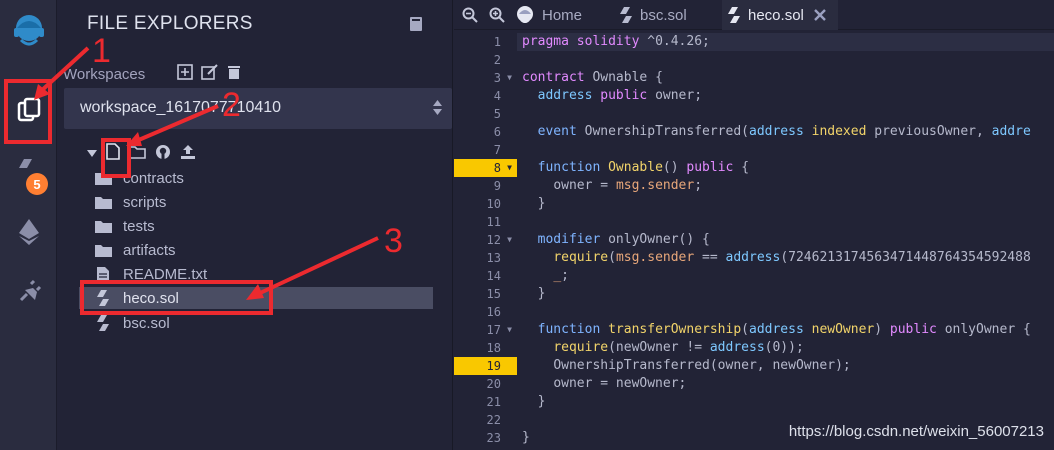  I want to click on line-number: 23, so click(485, 438).